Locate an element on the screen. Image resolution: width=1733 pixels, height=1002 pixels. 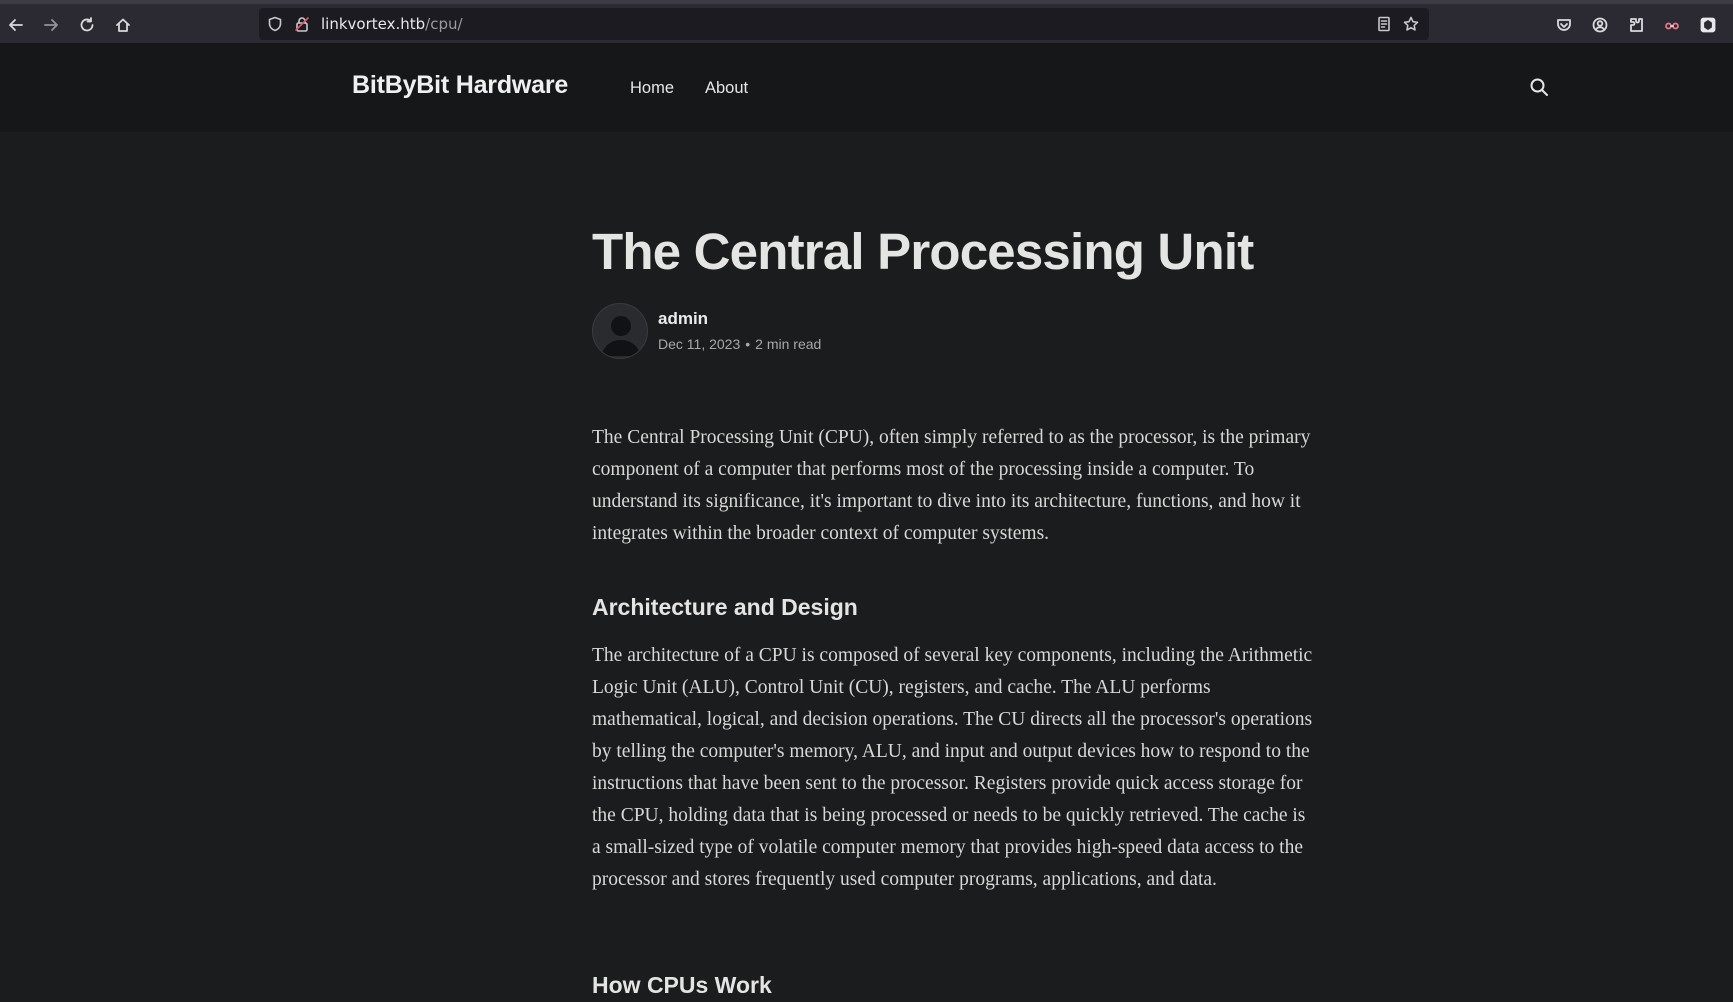
post-title: The Central Processing Unit is located at coordinates (923, 251).